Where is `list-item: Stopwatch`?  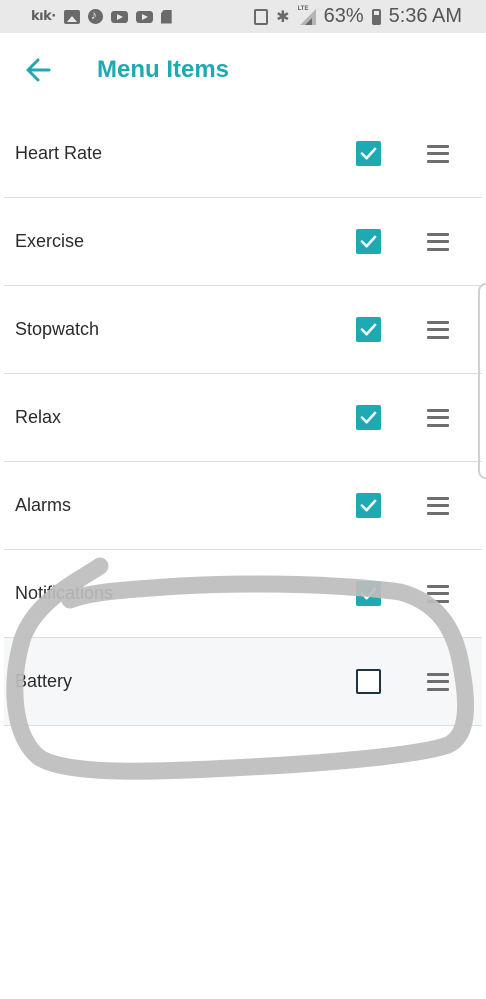 list-item: Stopwatch is located at coordinates (243, 330).